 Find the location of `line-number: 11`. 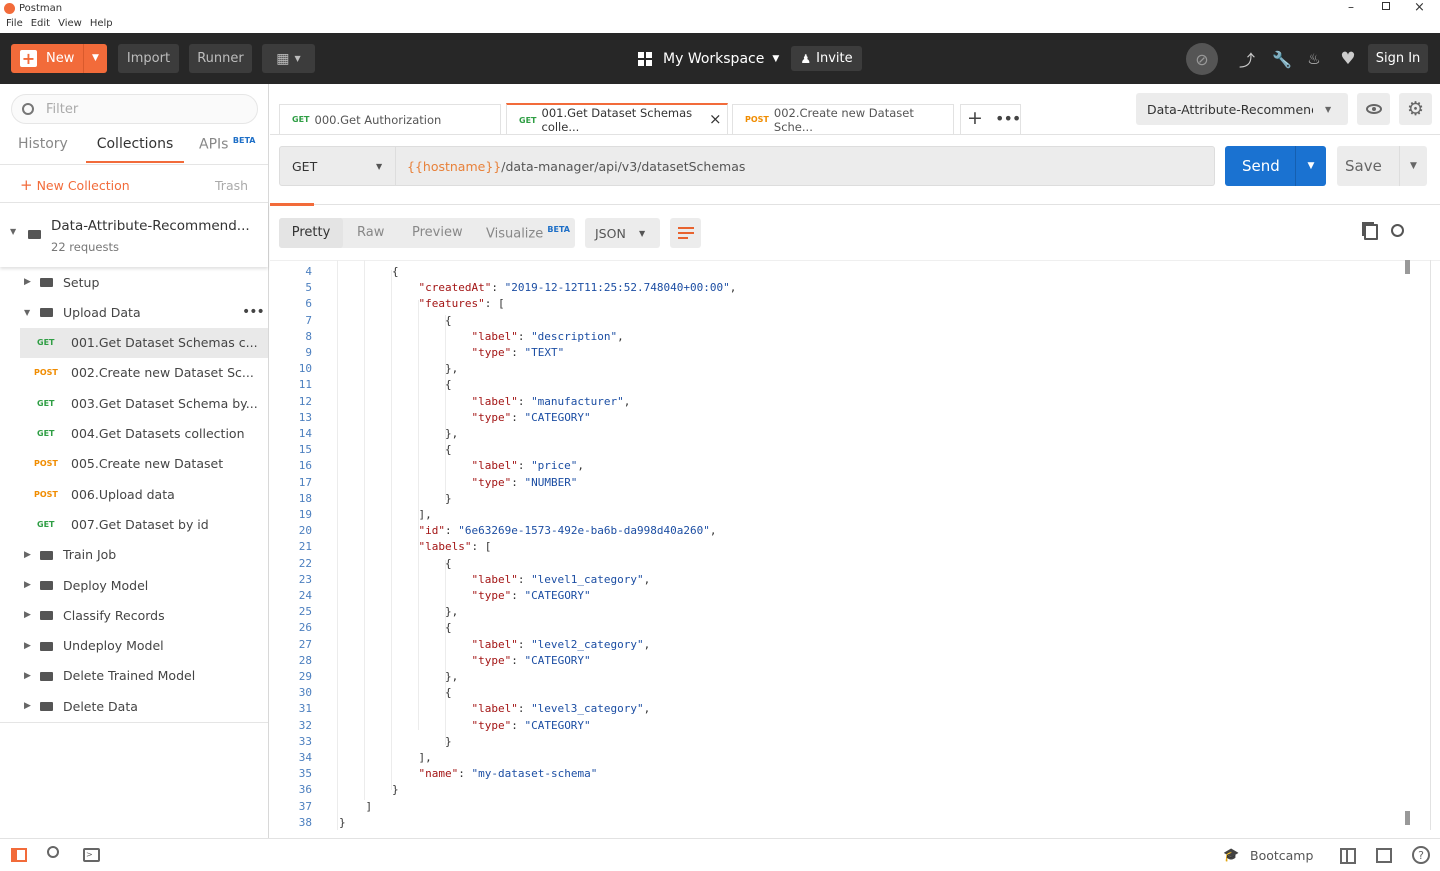

line-number: 11 is located at coordinates (305, 385).